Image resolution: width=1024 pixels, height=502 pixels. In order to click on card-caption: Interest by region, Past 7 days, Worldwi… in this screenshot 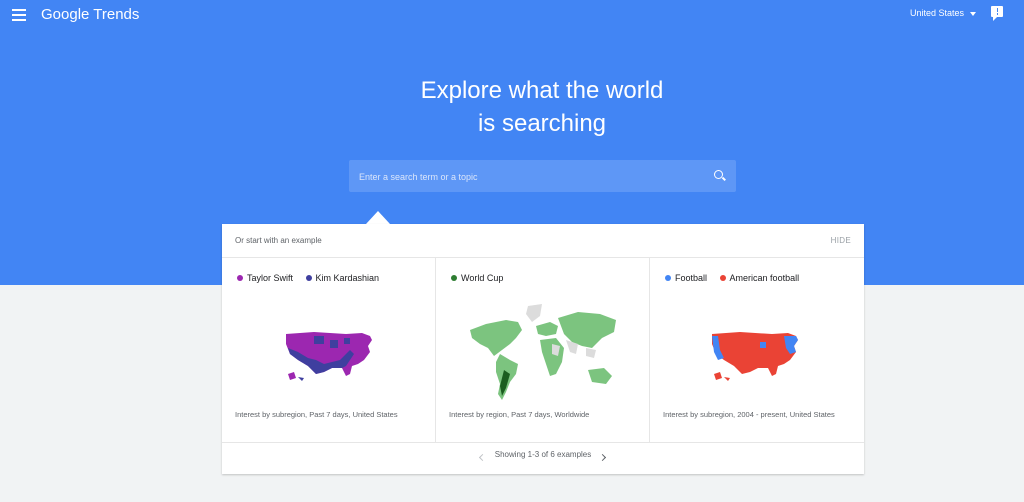, I will do `click(519, 414)`.